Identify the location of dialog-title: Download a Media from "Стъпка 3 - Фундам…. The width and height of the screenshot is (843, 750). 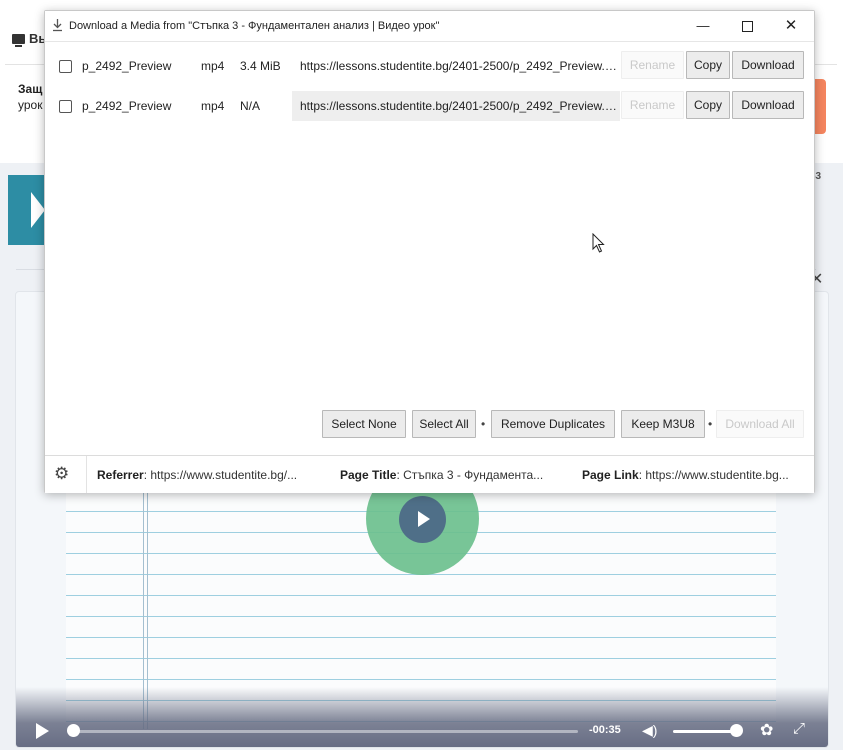
(254, 26).